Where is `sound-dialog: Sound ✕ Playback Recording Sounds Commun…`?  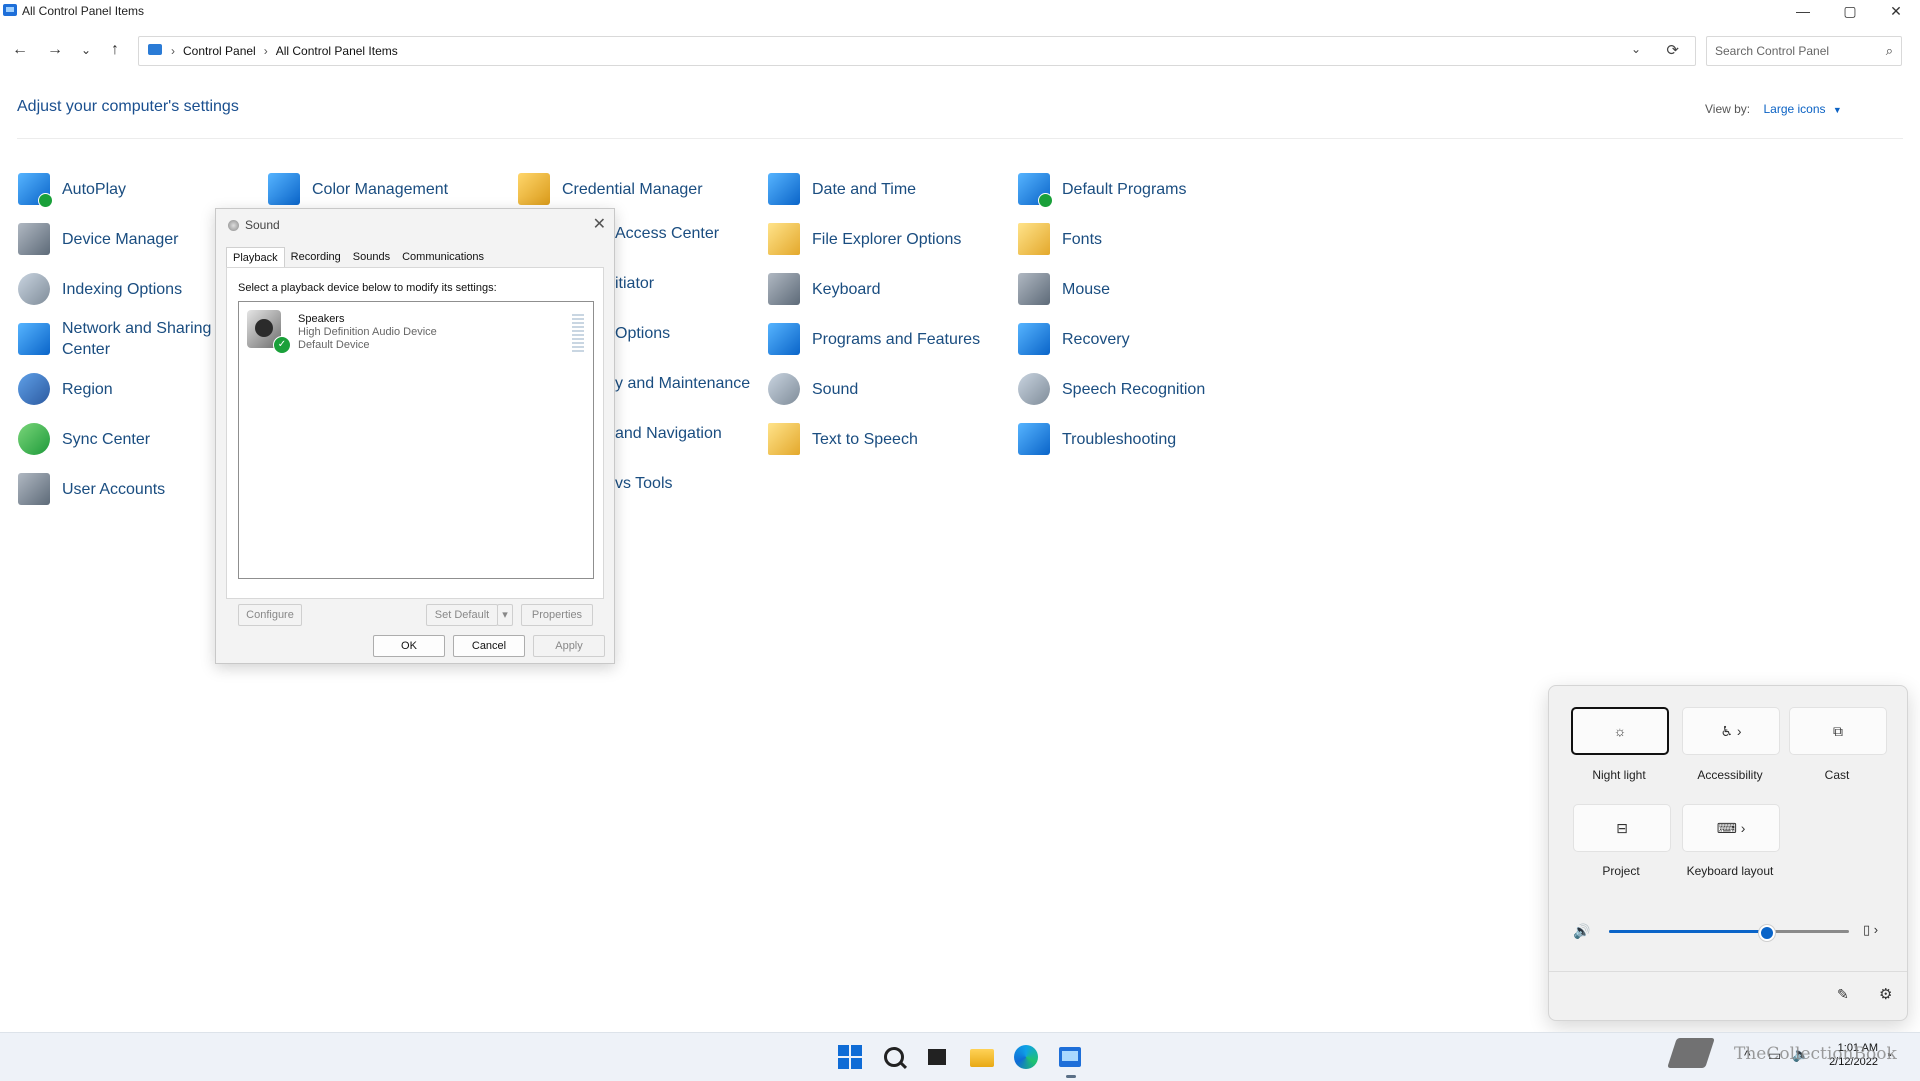
sound-dialog: Sound ✕ Playback Recording Sounds Commun… is located at coordinates (415, 436).